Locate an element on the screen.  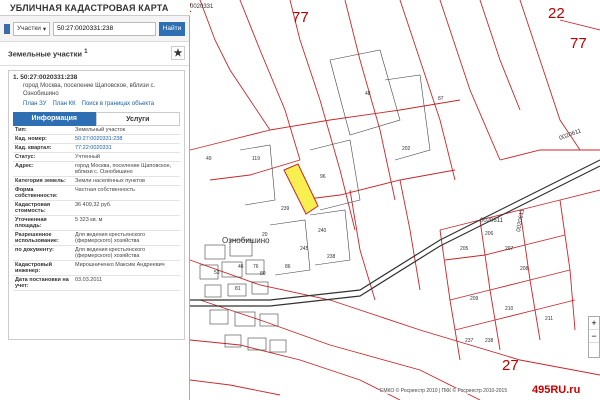
info-key: Кад. номер: is located at coordinates (31, 138).